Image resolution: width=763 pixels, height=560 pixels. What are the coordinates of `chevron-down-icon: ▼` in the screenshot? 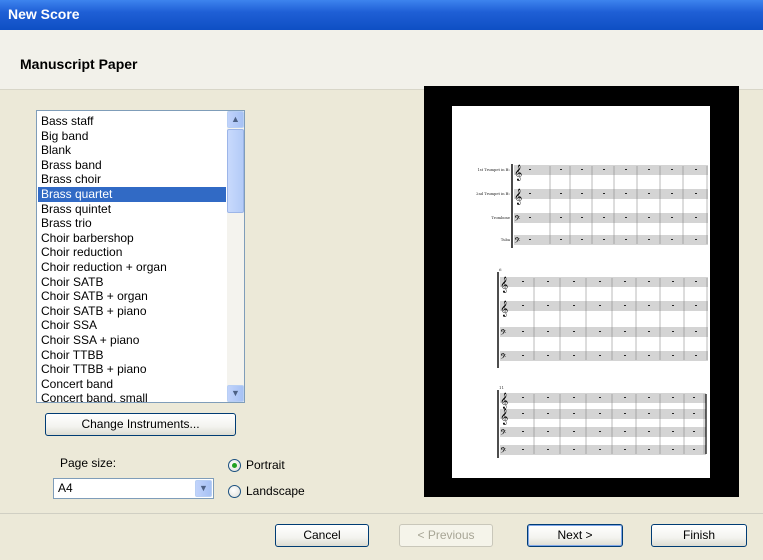 It's located at (203, 488).